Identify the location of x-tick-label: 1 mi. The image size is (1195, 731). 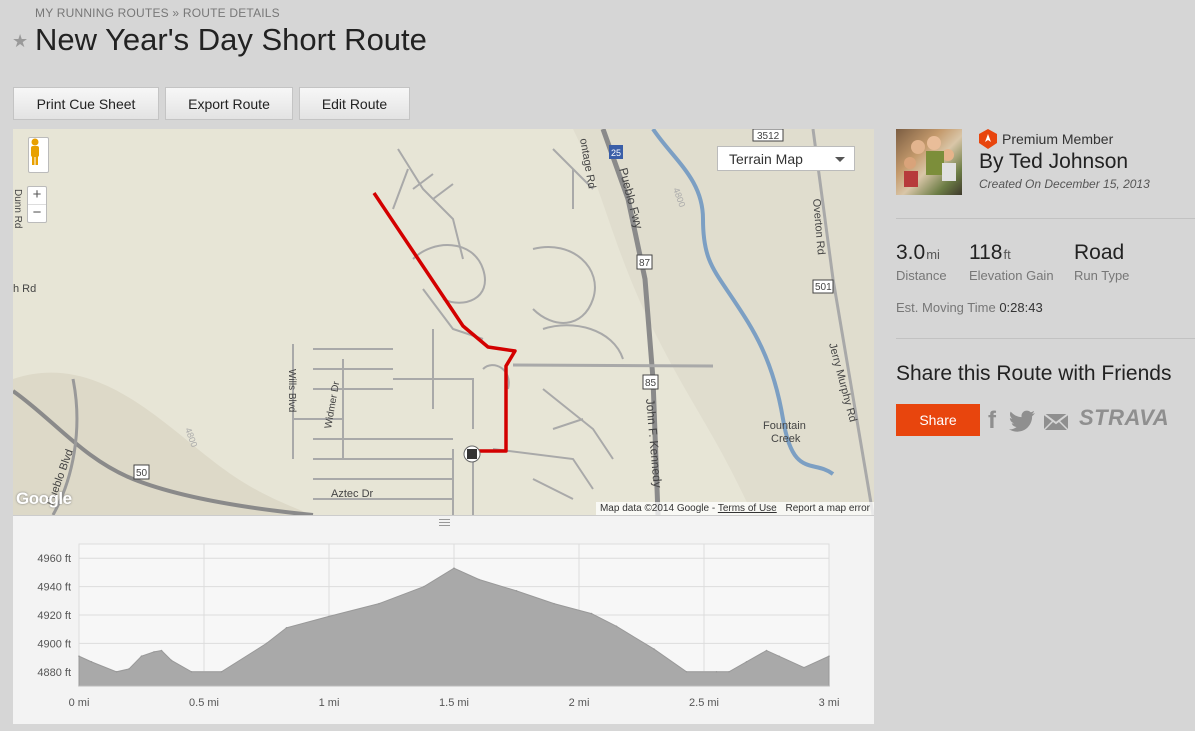
(329, 703).